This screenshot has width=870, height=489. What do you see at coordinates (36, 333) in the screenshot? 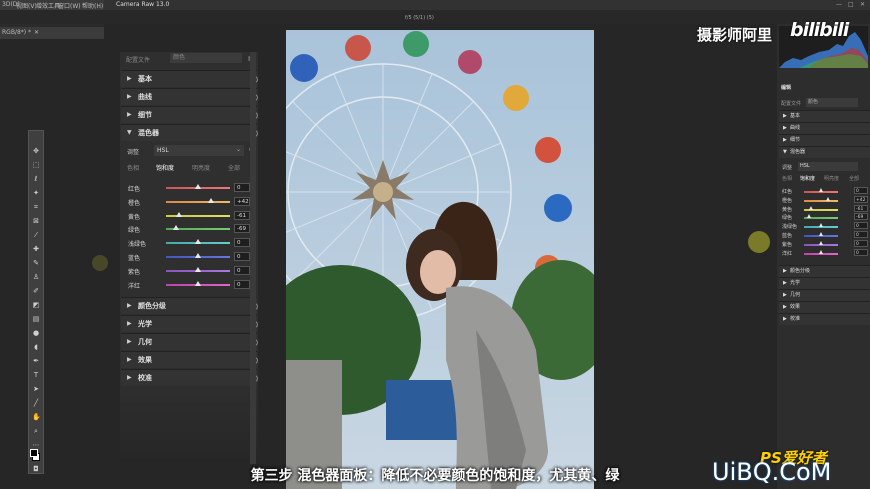
I see `blur-tool-icon: ●` at bounding box center [36, 333].